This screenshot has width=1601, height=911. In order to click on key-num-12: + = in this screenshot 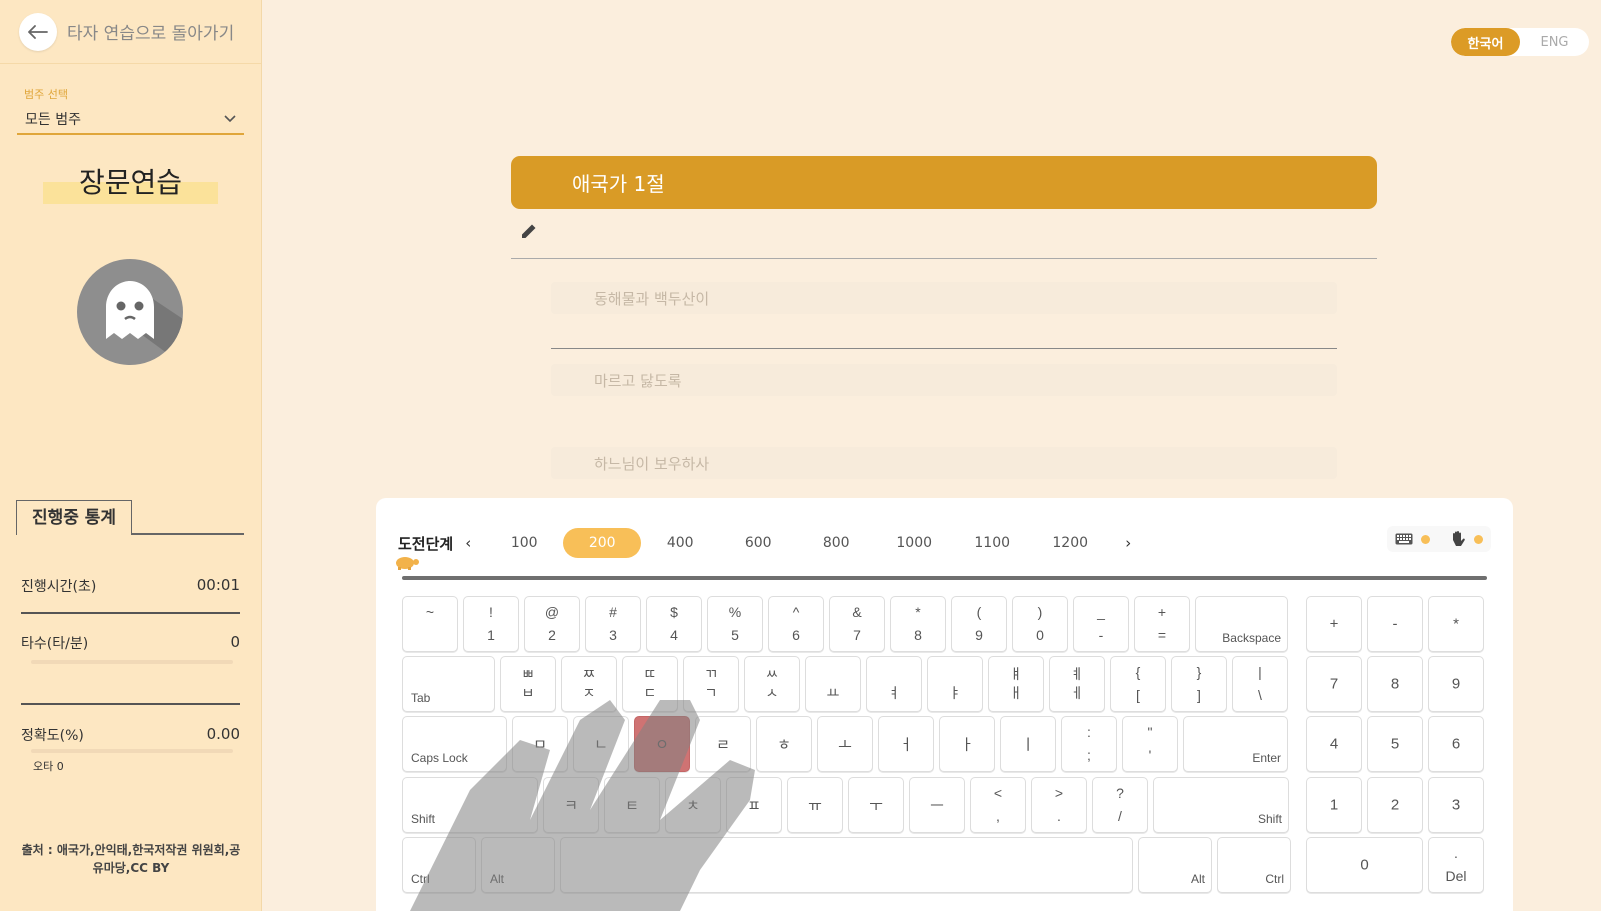, I will do `click(1162, 624)`.